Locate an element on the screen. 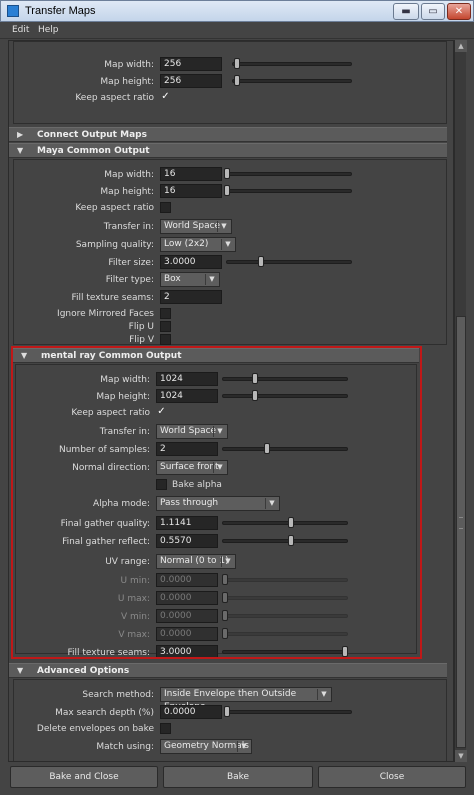  maya-filter-size-slider is located at coordinates (289, 262).